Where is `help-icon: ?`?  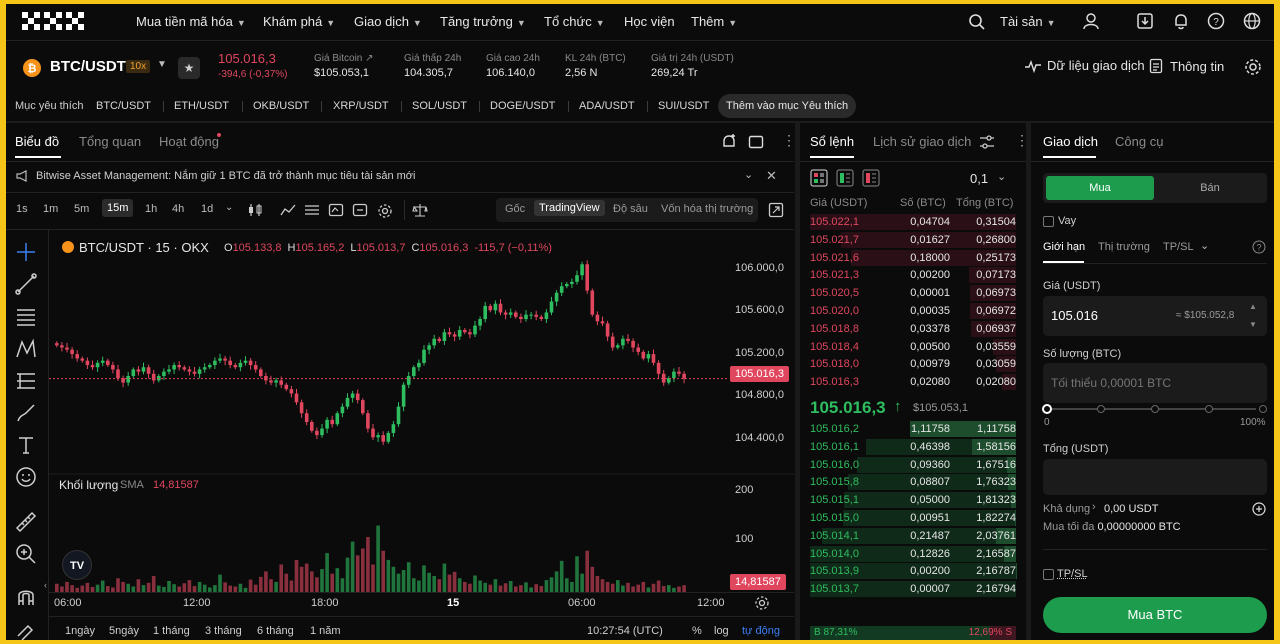
help-icon: ? is located at coordinates (1216, 21).